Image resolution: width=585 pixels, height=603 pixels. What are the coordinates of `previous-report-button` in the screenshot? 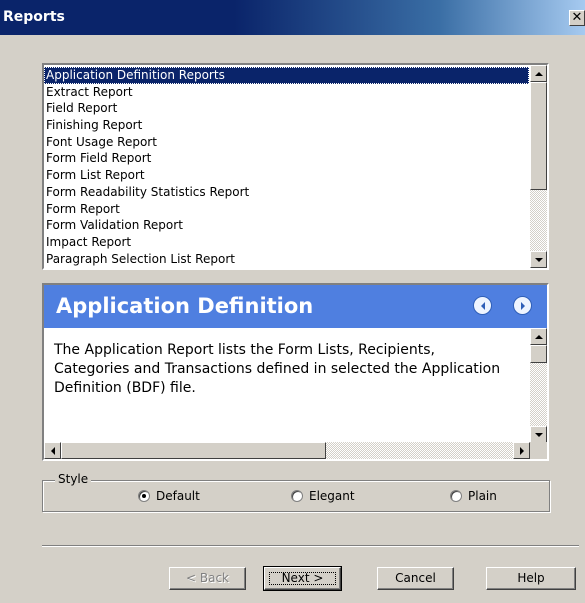 It's located at (482, 305).